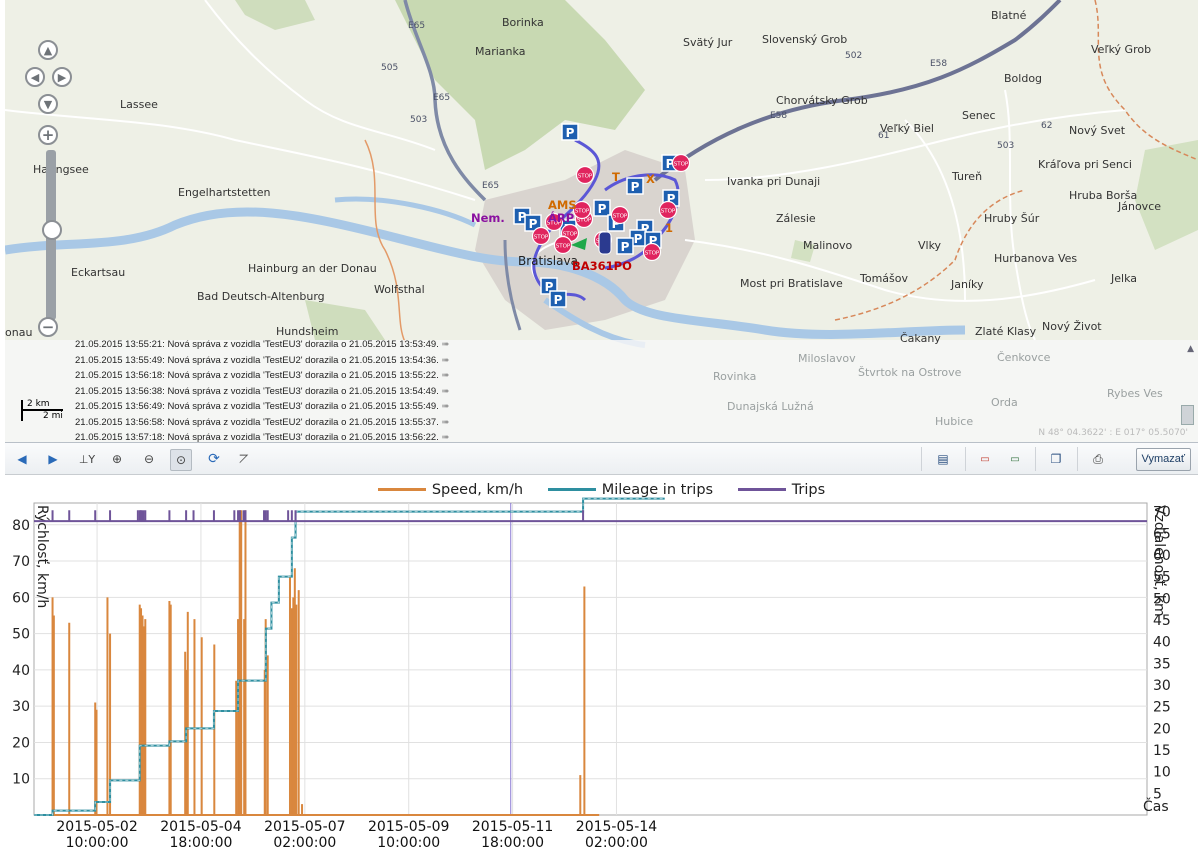  I want to click on map-place-label: Tureň, so click(967, 176).